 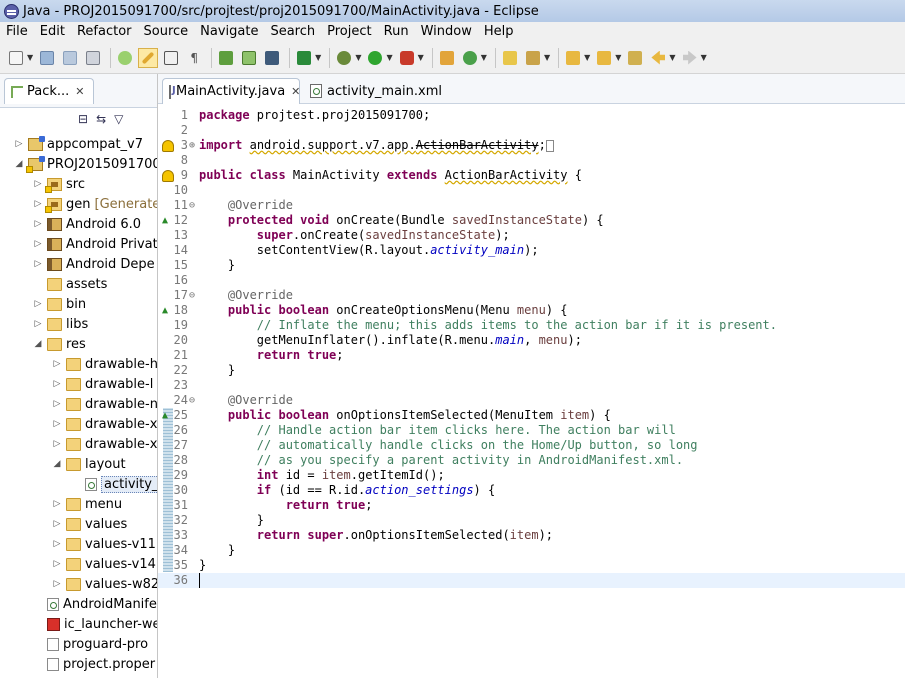 I want to click on tree-item: ◢ res, so click(x=59, y=344).